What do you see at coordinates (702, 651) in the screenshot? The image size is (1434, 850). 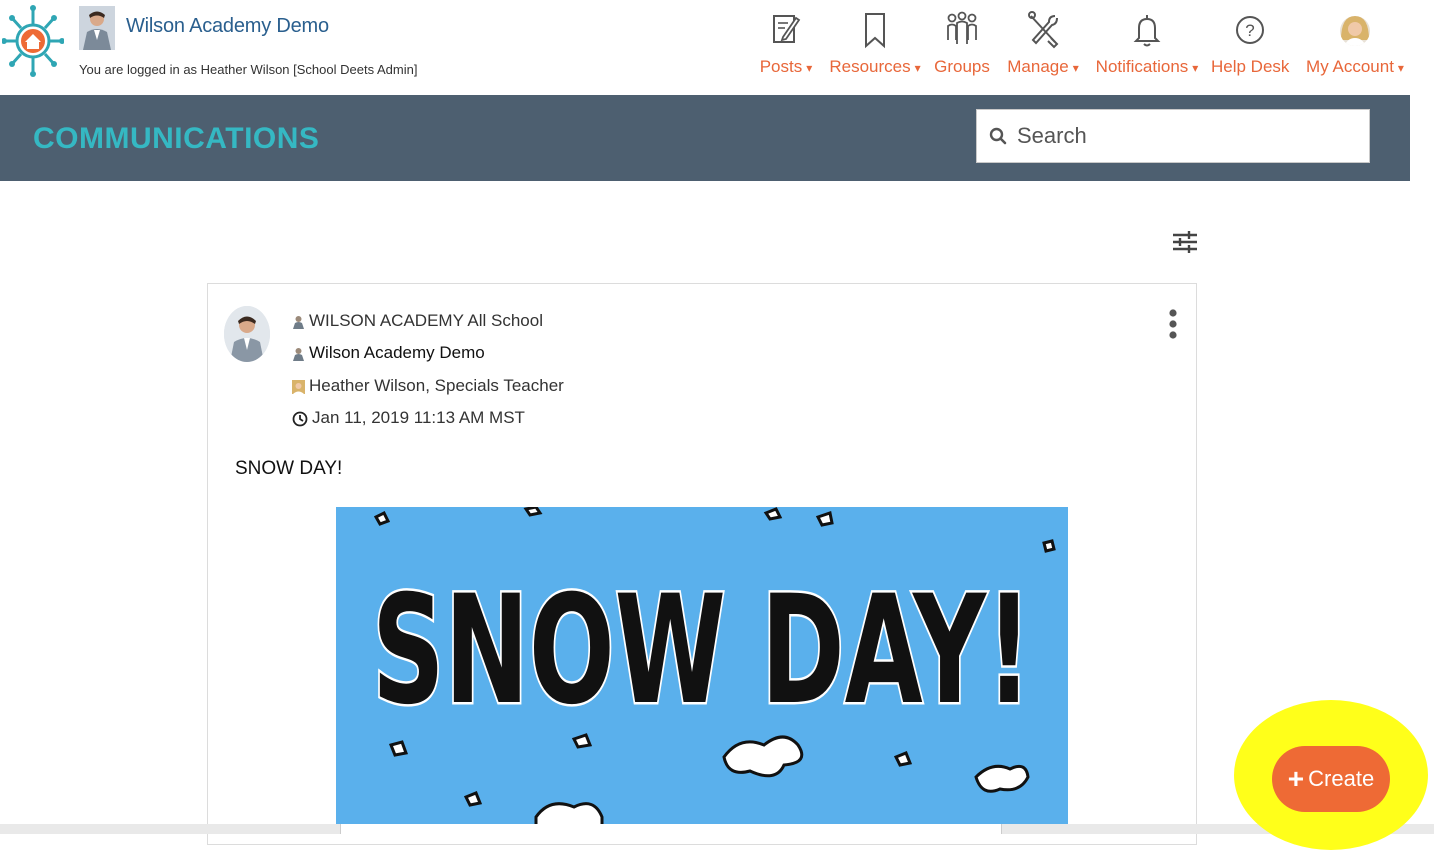 I see `post-image-caption: SNOW DAY!` at bounding box center [702, 651].